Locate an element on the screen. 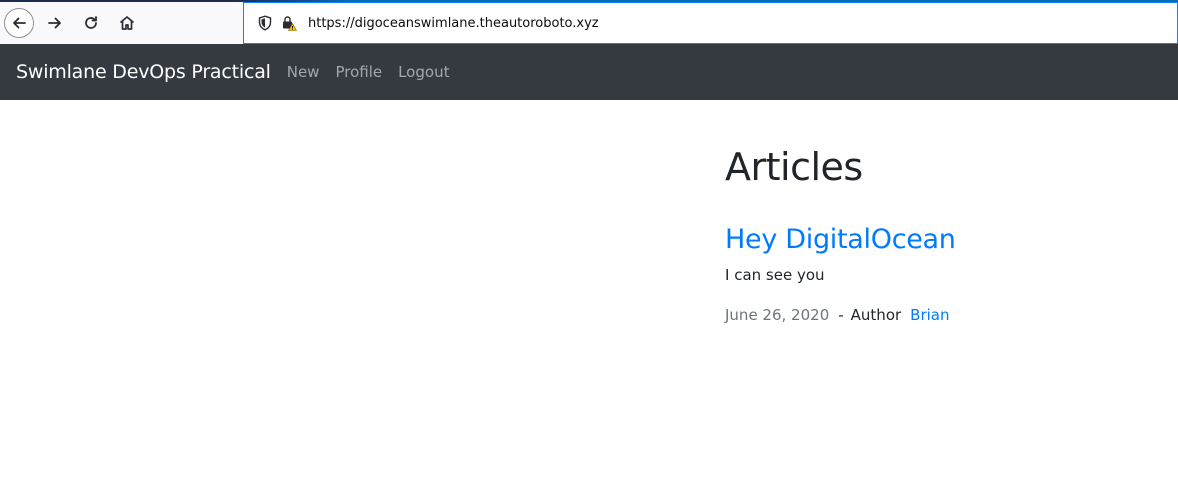  browser-nav-buttons is located at coordinates (121, 23).